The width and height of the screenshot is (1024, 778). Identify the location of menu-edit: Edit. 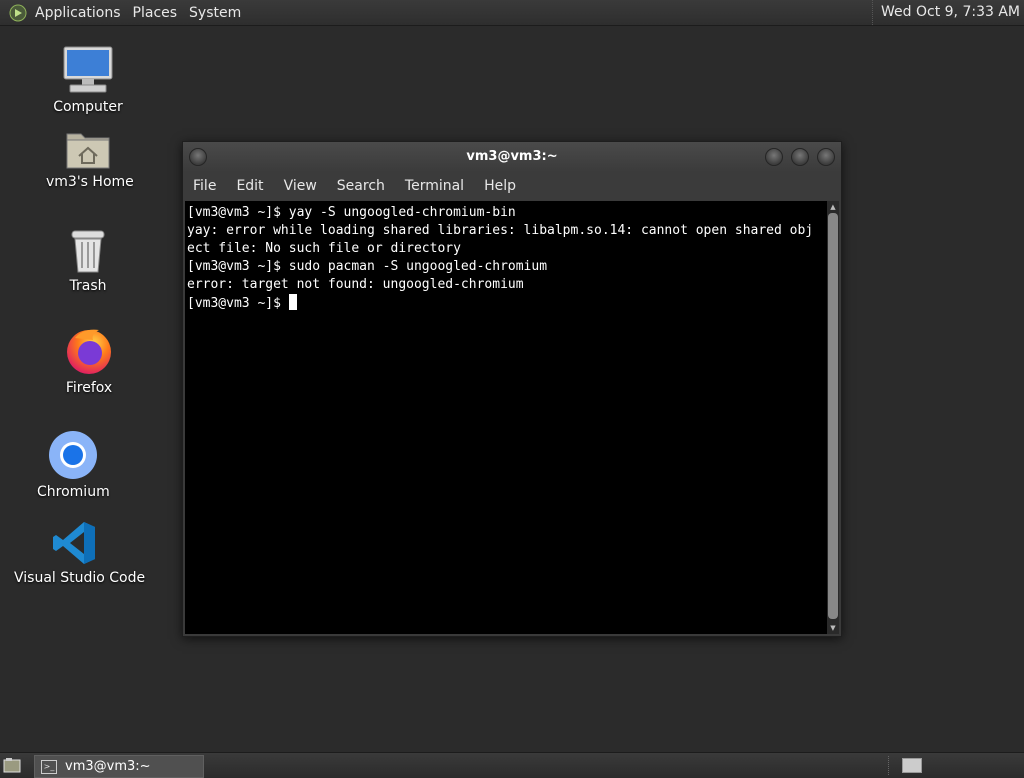
(249, 186).